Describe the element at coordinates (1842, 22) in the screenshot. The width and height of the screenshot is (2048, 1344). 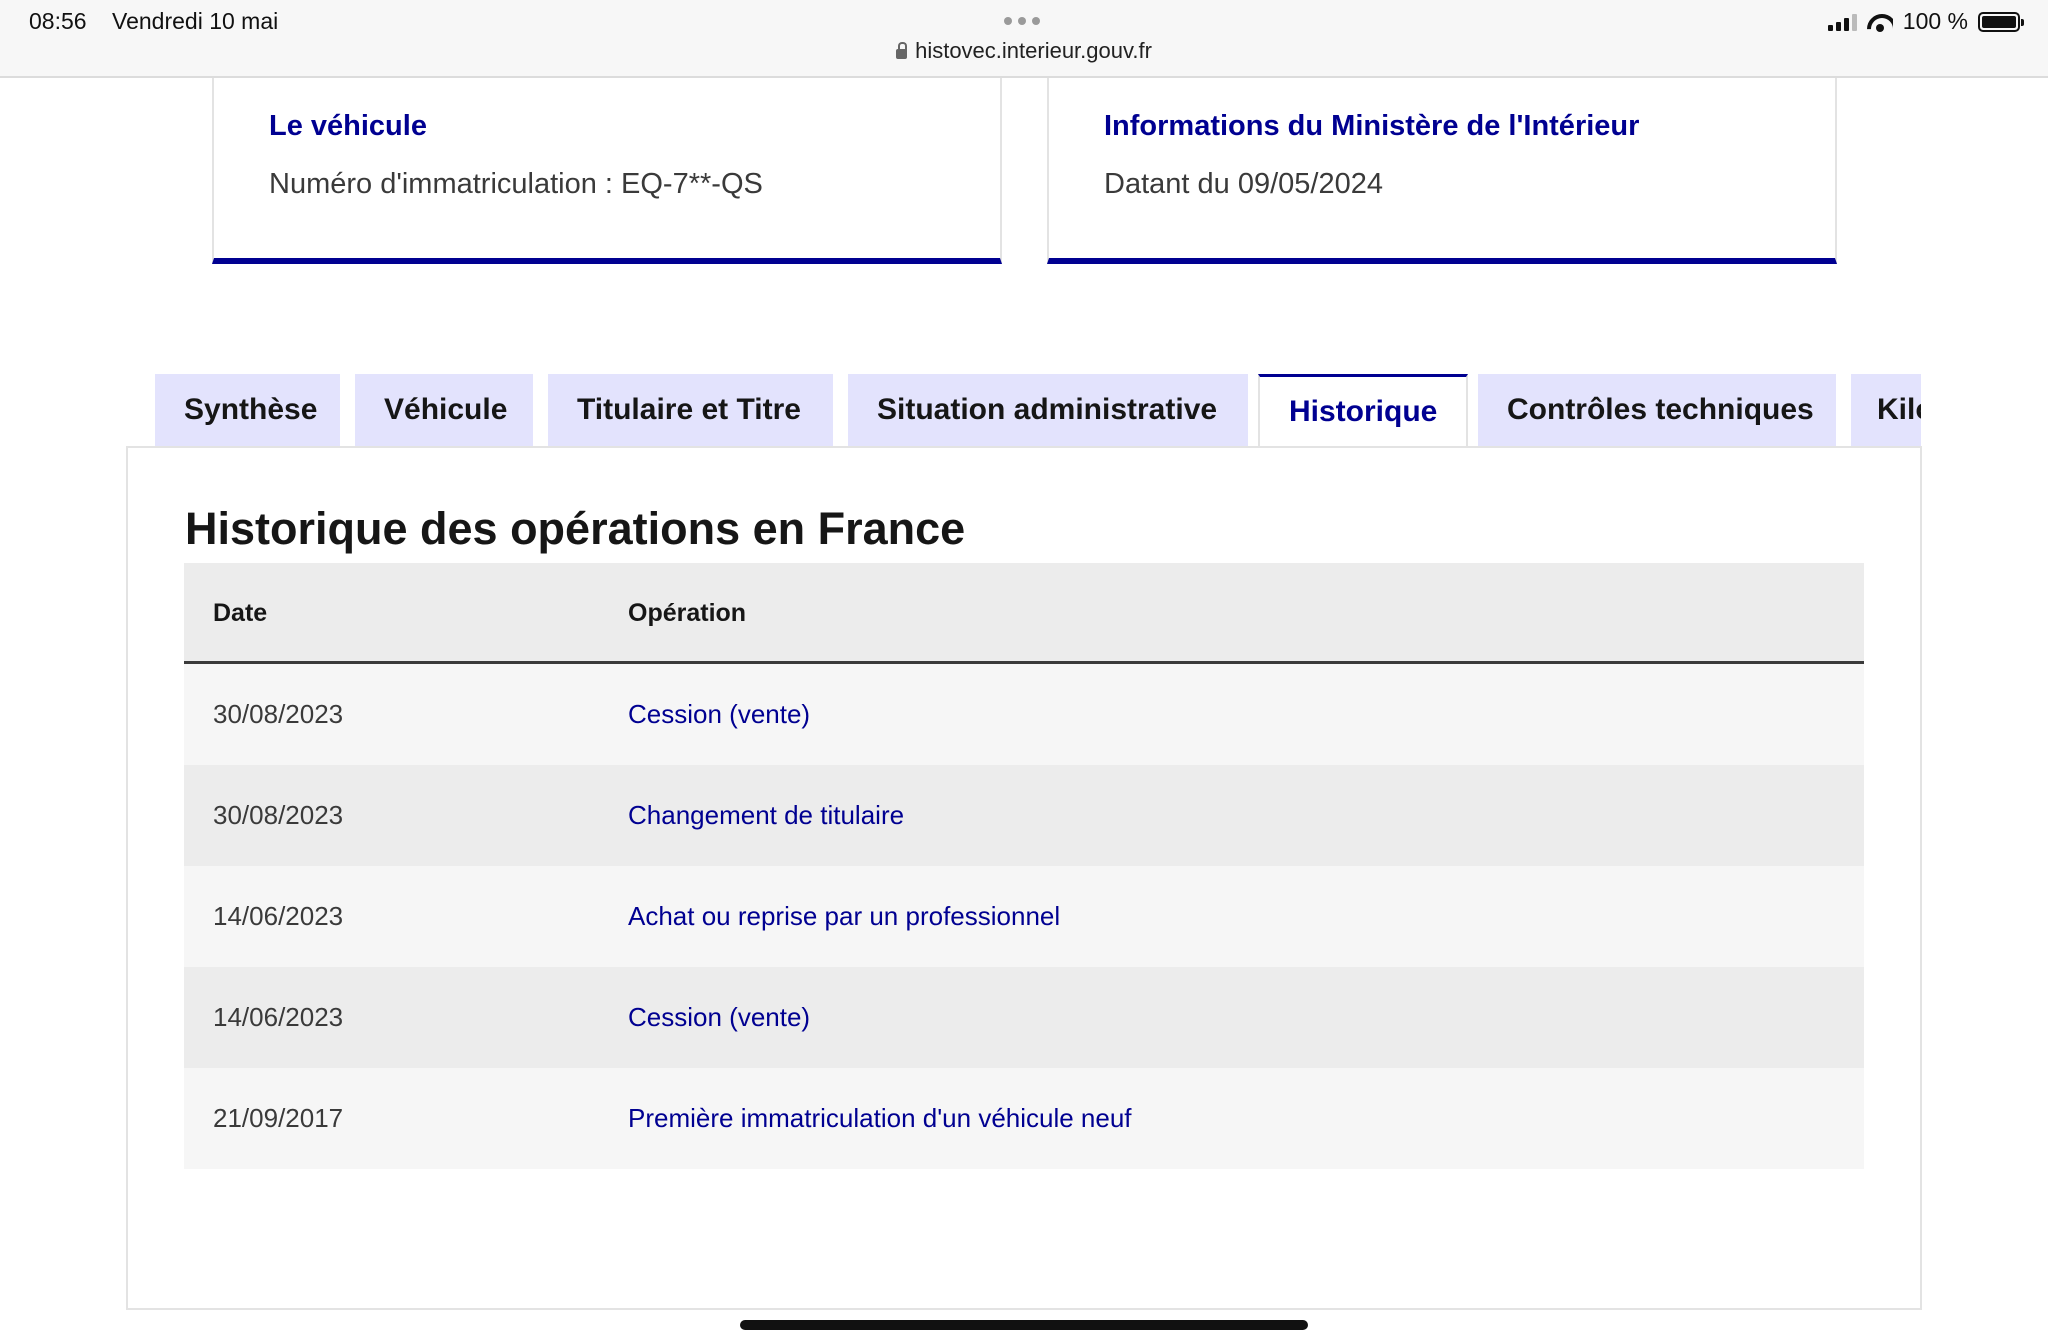
I see `cellular-signal-icon` at that location.